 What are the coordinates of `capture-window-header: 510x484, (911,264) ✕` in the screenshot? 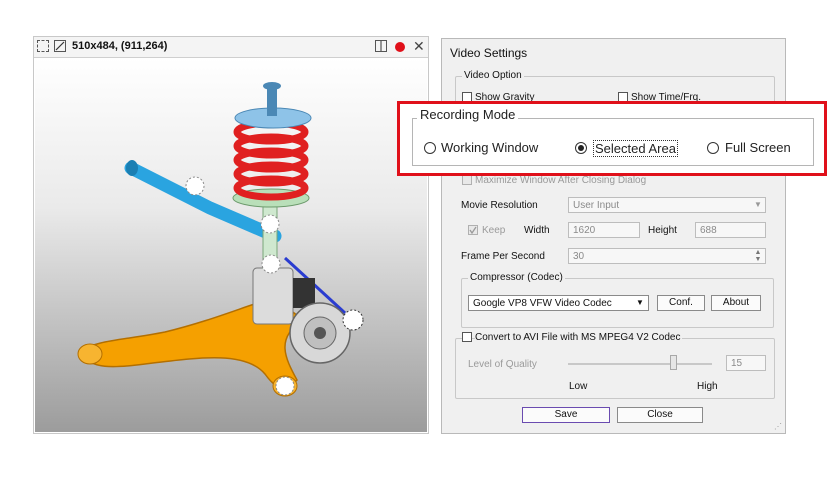 It's located at (231, 47).